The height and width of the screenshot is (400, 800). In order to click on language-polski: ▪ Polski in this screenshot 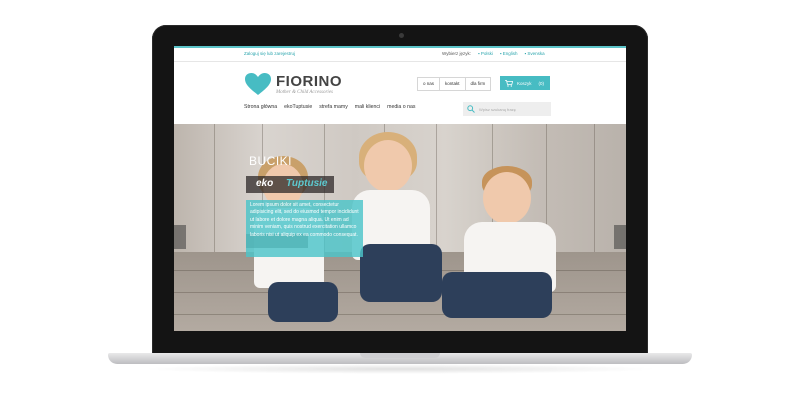, I will do `click(485, 53)`.